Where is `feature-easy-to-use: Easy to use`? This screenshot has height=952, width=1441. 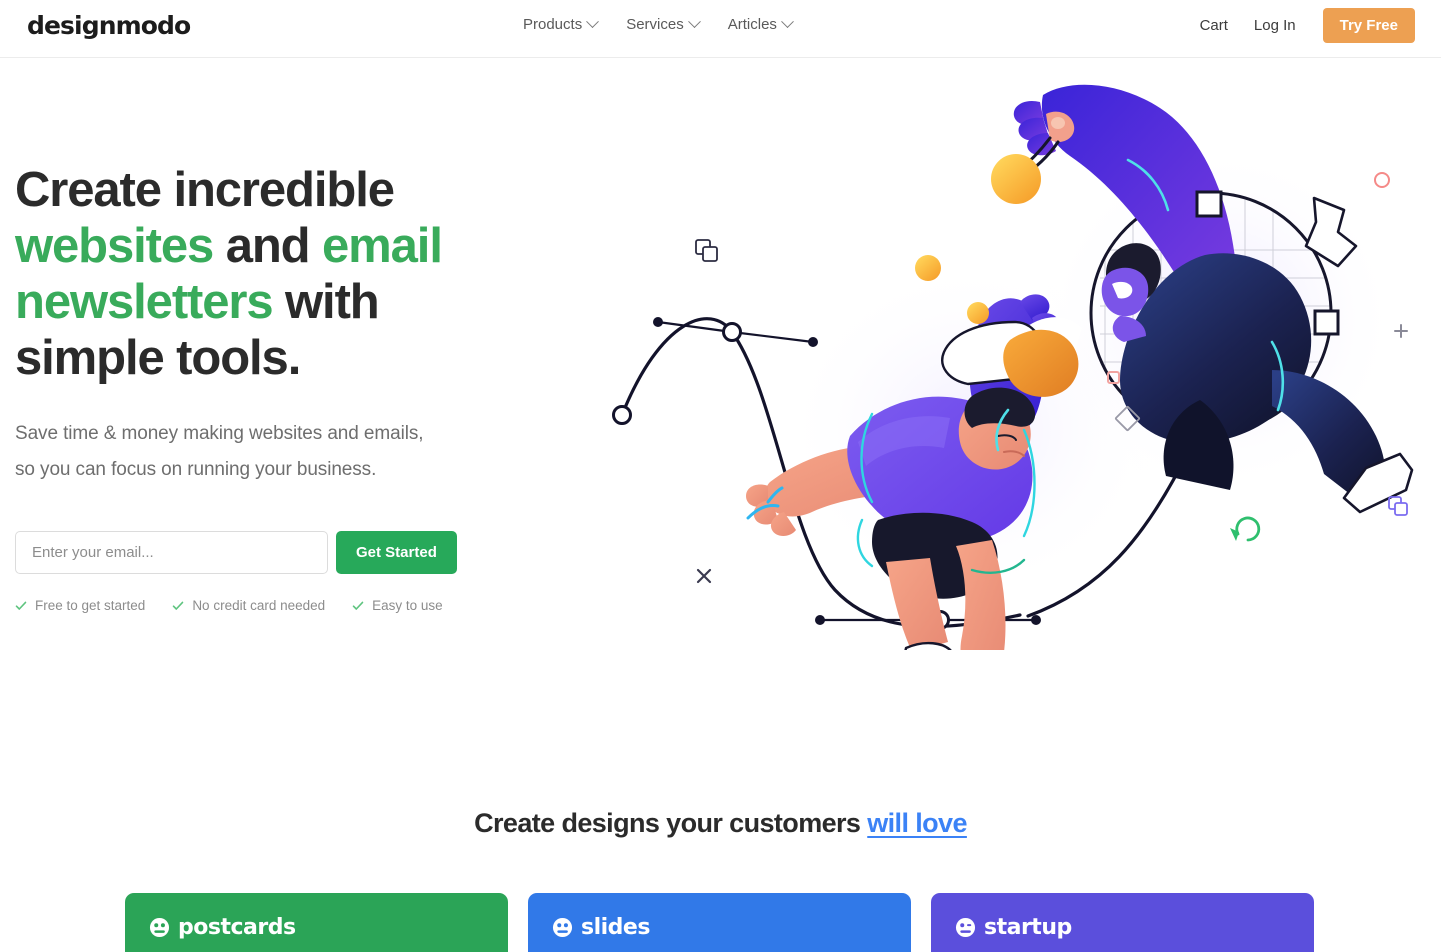 feature-easy-to-use: Easy to use is located at coordinates (397, 605).